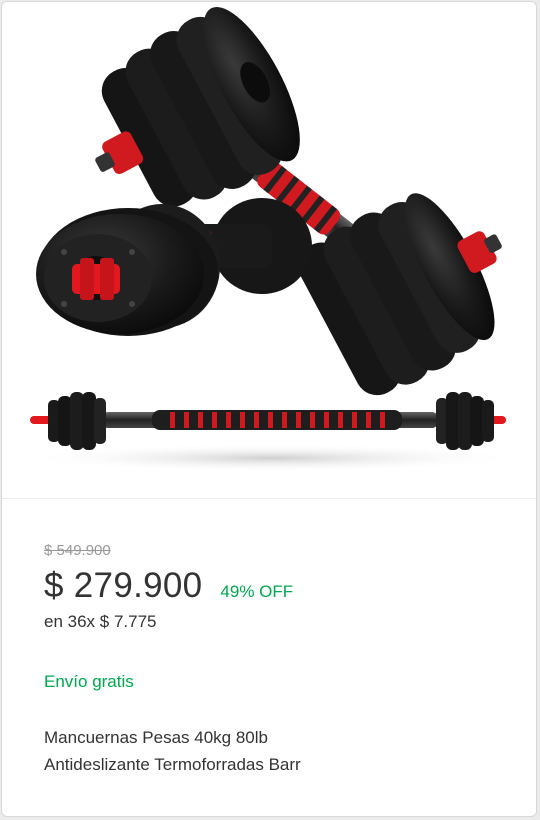  I want to click on front-dumbbell, so click(174, 267).